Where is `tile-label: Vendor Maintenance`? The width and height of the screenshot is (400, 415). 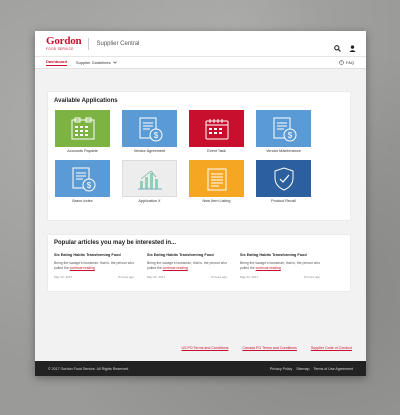
tile-label: Vendor Maintenance is located at coordinates (283, 151).